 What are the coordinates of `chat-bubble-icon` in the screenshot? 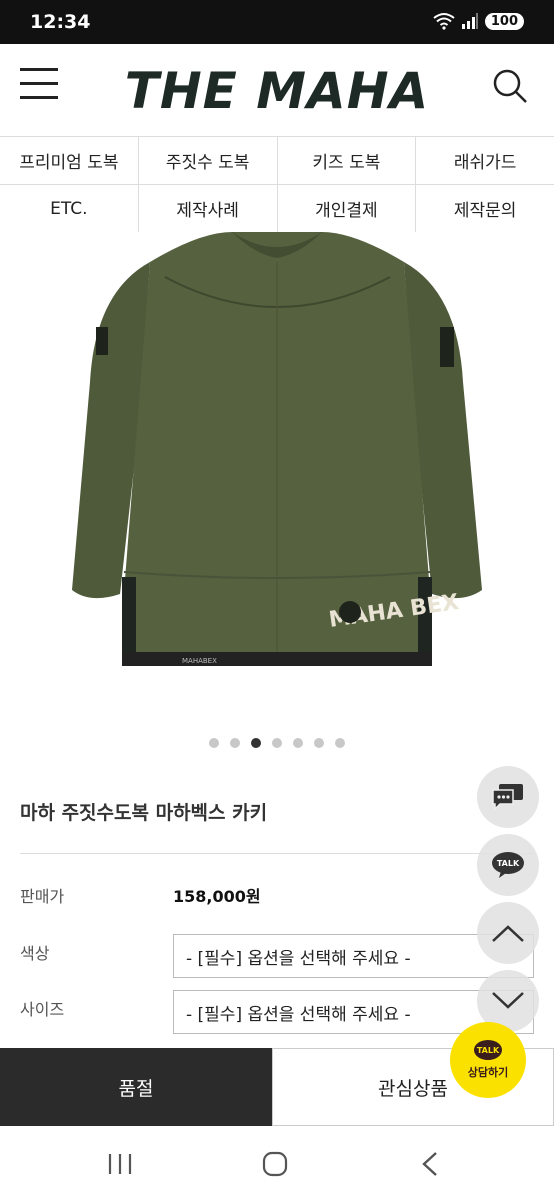 It's located at (507, 797).